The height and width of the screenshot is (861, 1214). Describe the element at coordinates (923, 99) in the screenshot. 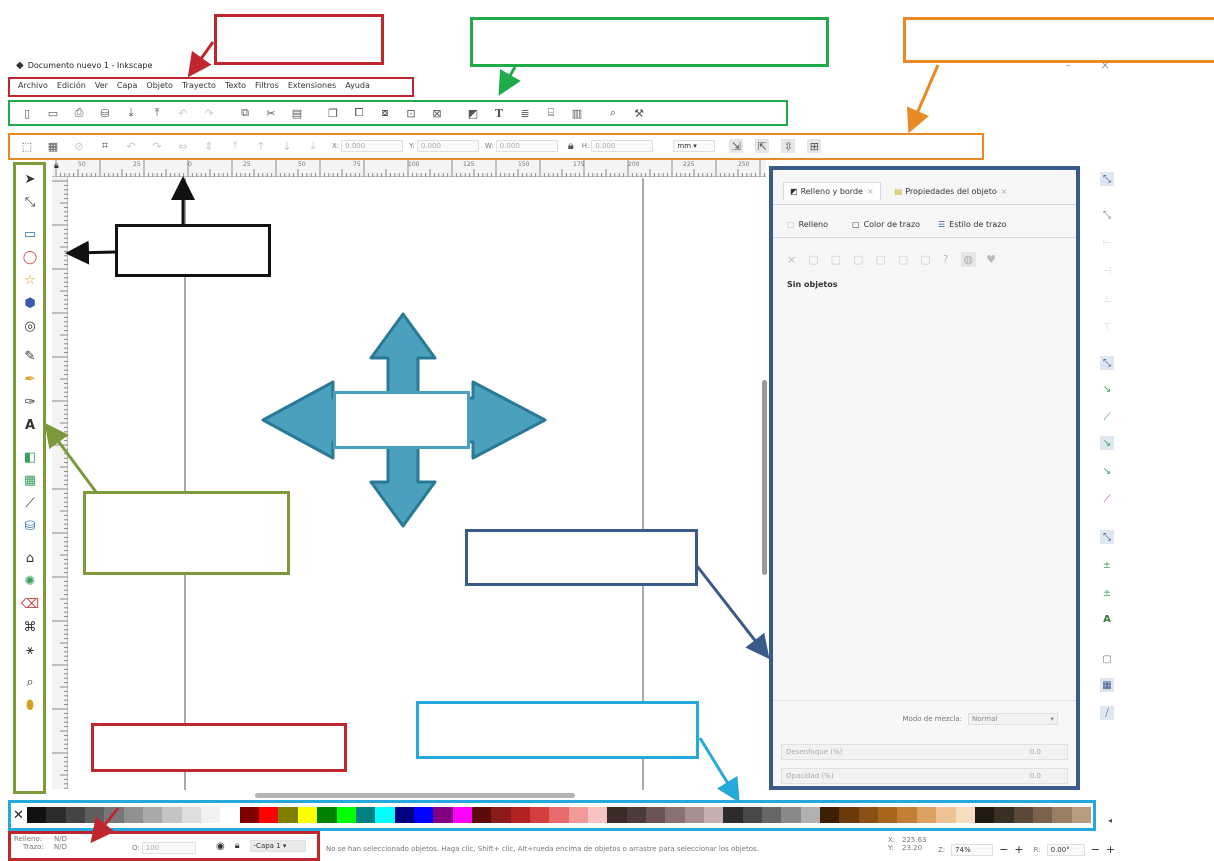

I see `tool-controls-arrow` at that location.